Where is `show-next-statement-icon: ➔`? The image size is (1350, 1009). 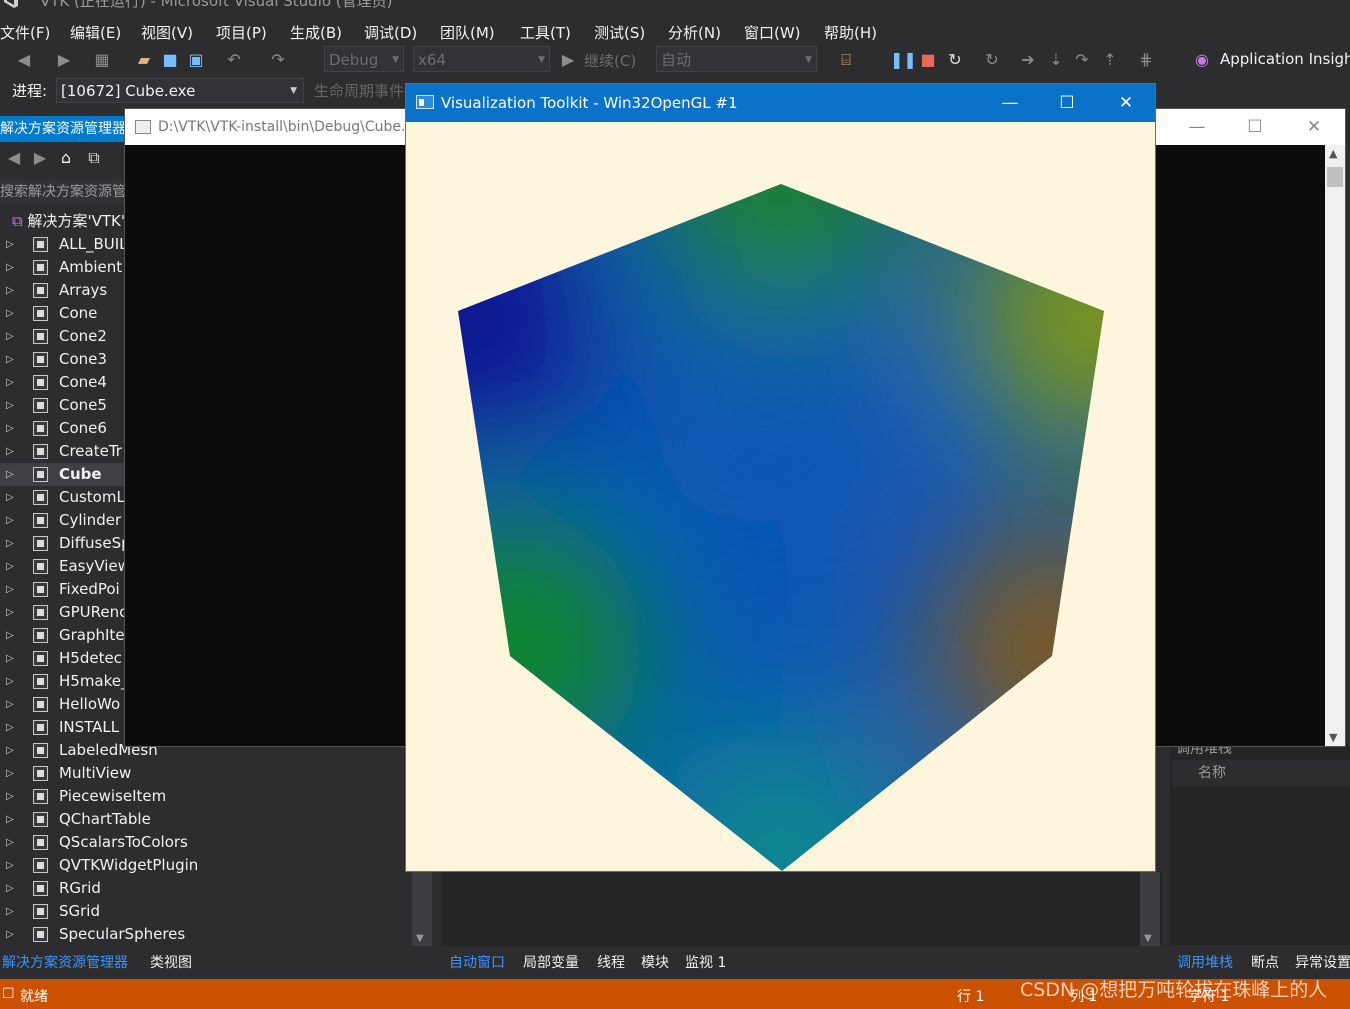
show-next-statement-icon: ➔ is located at coordinates (1028, 60).